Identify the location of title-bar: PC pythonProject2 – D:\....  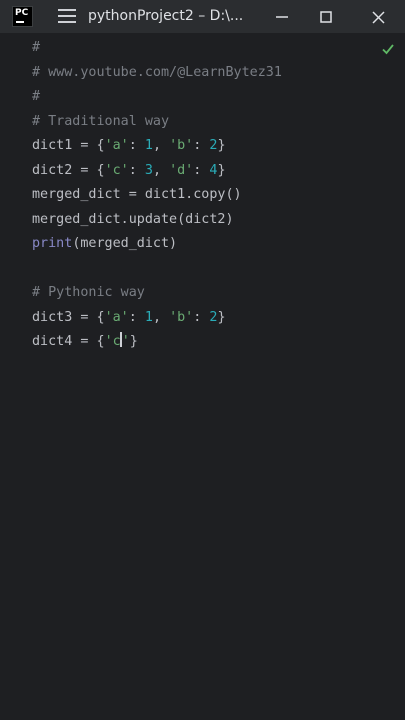
(202, 17).